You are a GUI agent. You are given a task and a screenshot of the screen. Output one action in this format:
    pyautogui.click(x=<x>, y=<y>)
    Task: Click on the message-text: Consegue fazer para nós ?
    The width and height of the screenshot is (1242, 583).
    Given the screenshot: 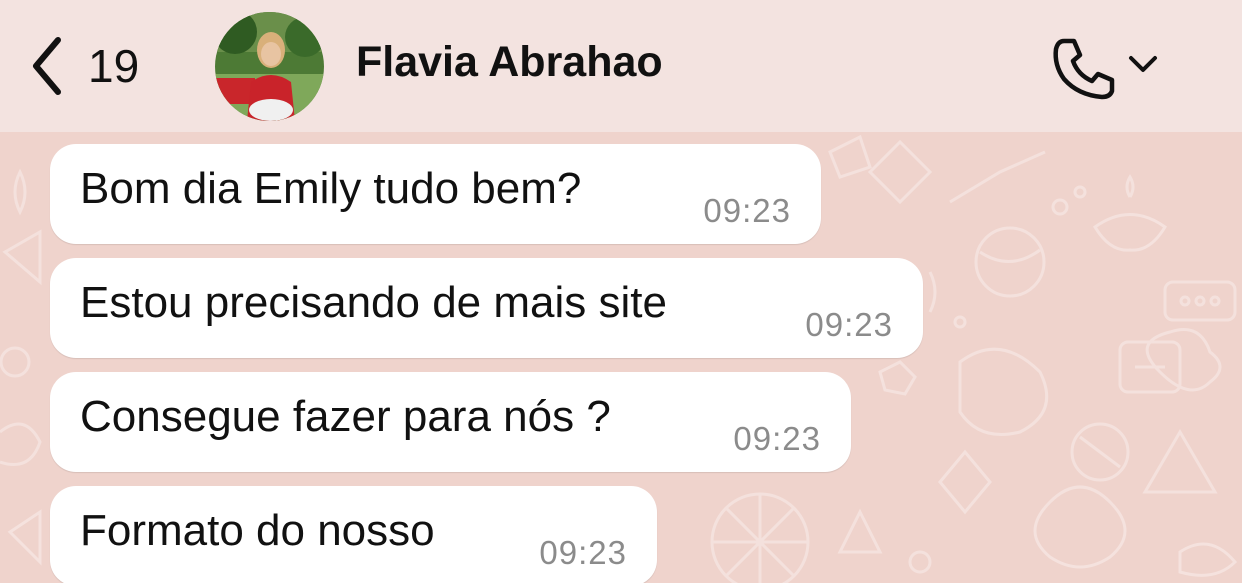 What is the action you would take?
    pyautogui.click(x=345, y=416)
    